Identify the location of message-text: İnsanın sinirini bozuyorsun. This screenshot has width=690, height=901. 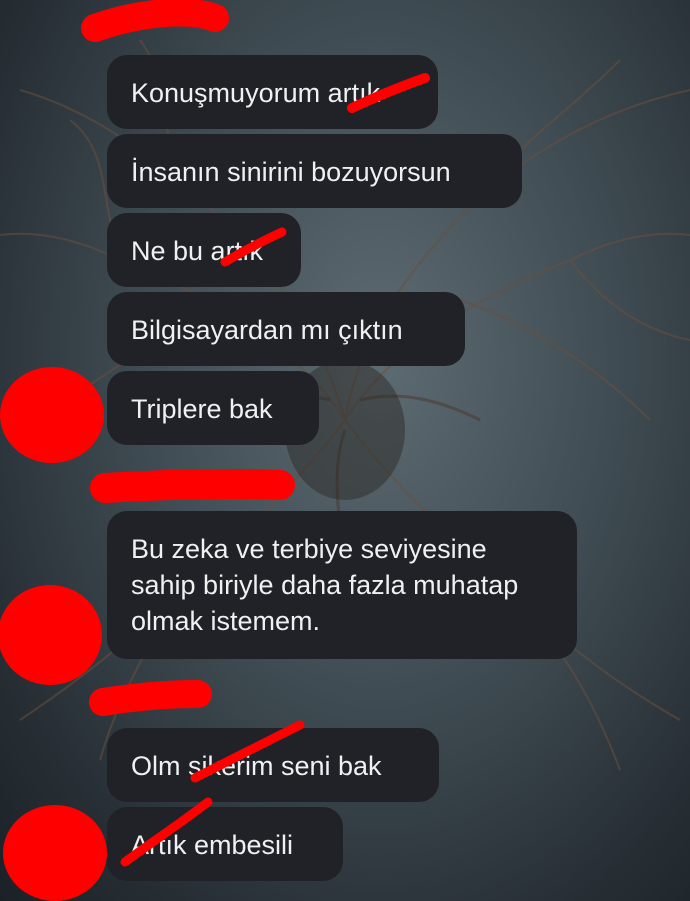
(291, 172).